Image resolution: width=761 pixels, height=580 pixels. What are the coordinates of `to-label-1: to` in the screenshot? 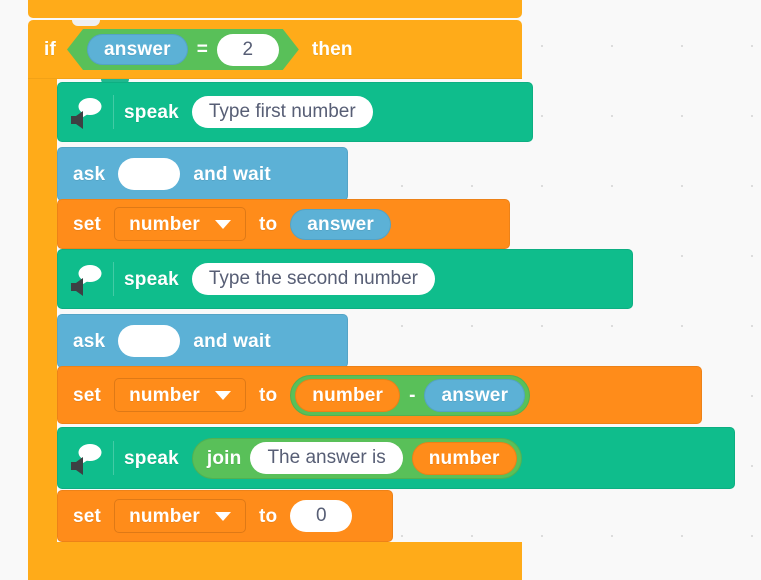 It's located at (268, 224).